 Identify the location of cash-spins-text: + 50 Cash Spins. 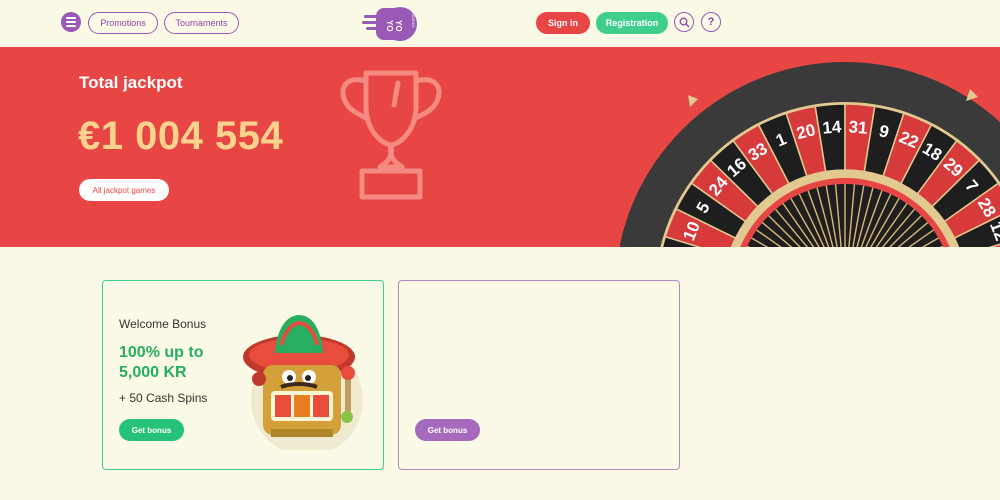
(163, 398).